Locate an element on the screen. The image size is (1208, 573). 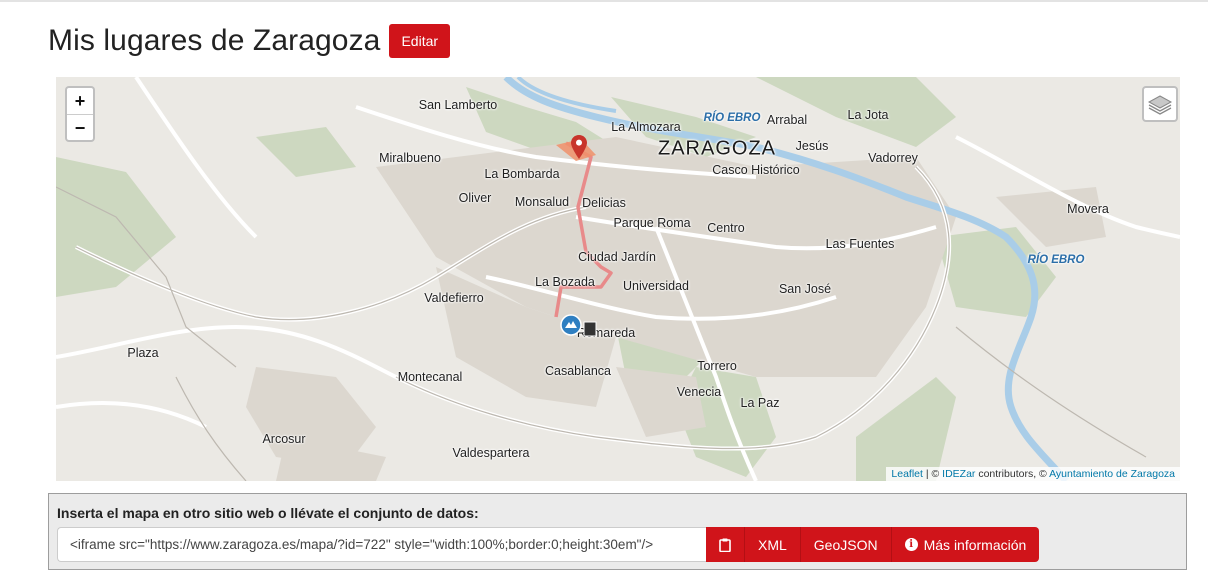
layers-icon is located at coordinates (1160, 105).